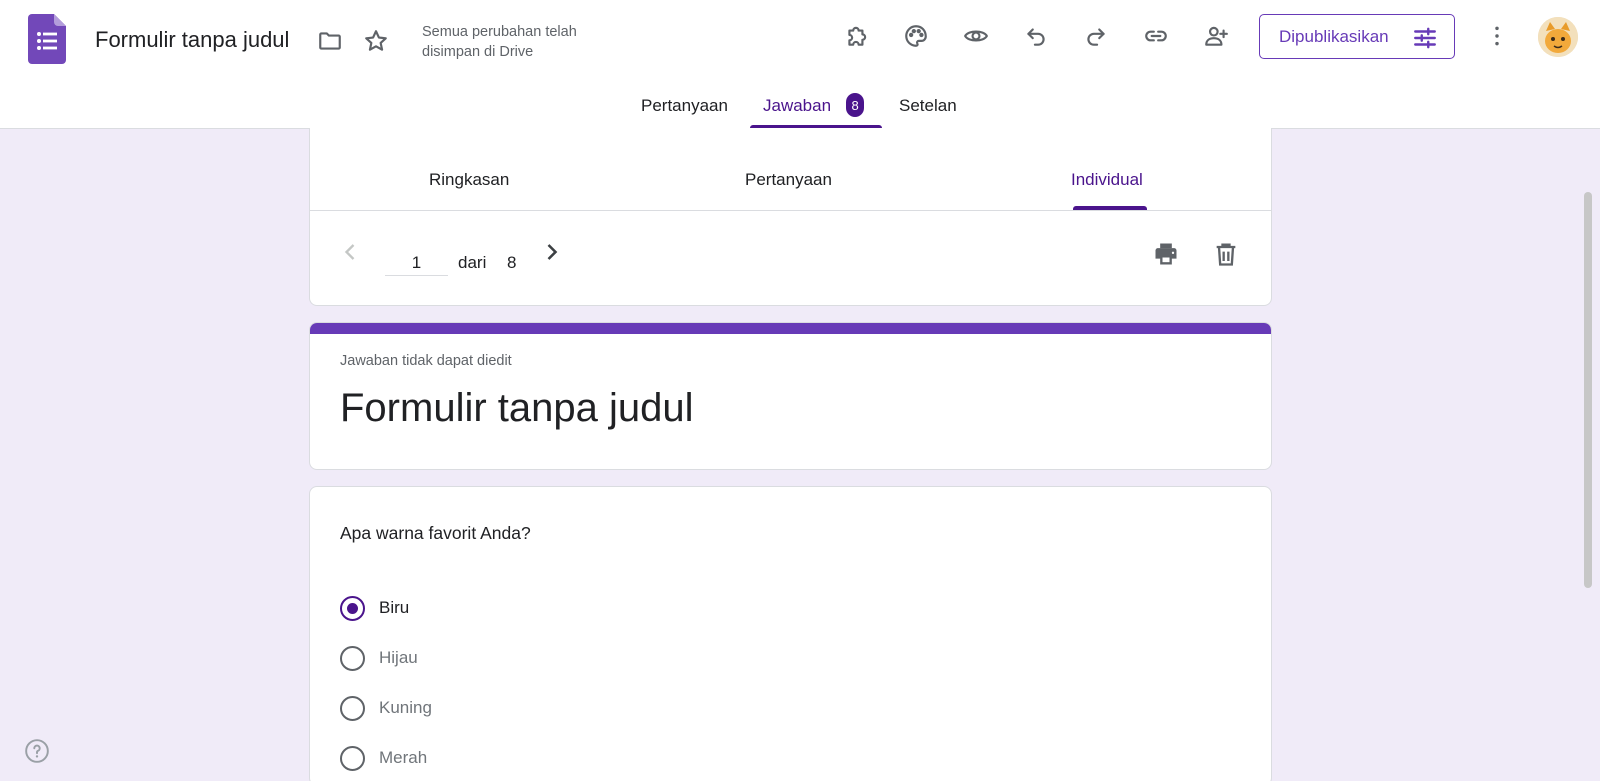 The width and height of the screenshot is (1600, 781). What do you see at coordinates (1216, 36) in the screenshot?
I see `add-collaborator-icon` at bounding box center [1216, 36].